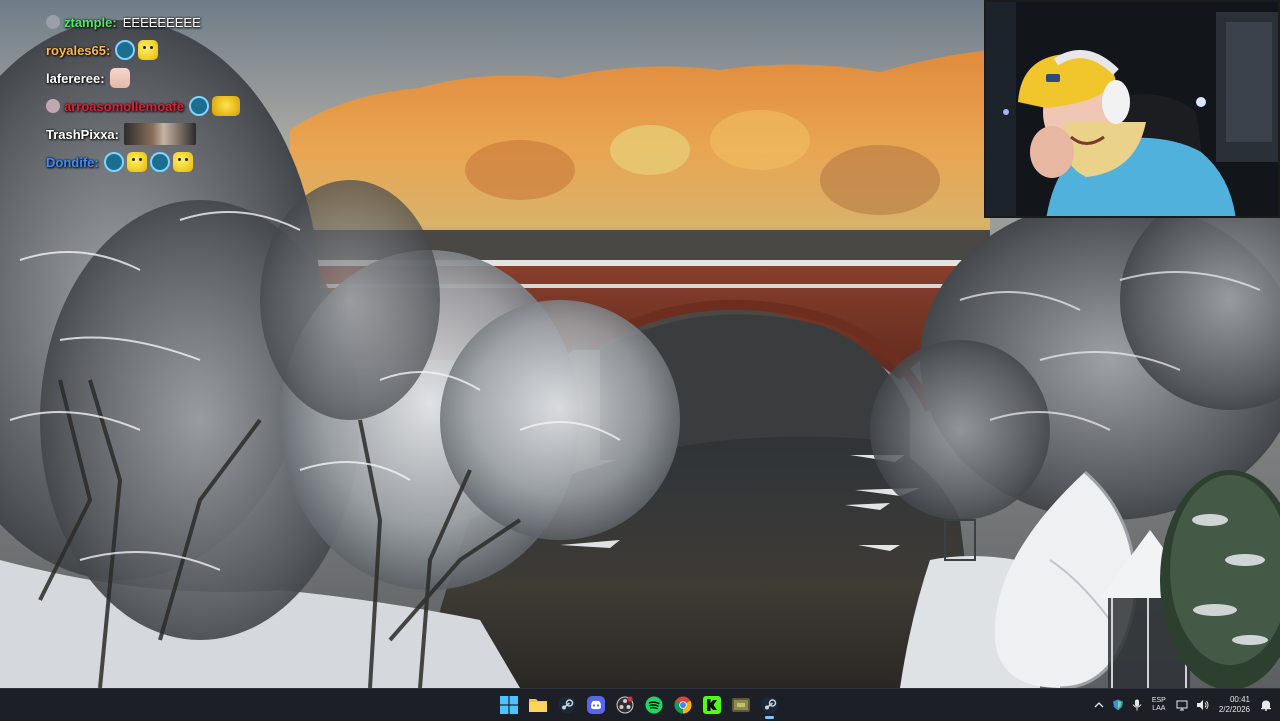  I want to click on game-icon, so click(740, 705).